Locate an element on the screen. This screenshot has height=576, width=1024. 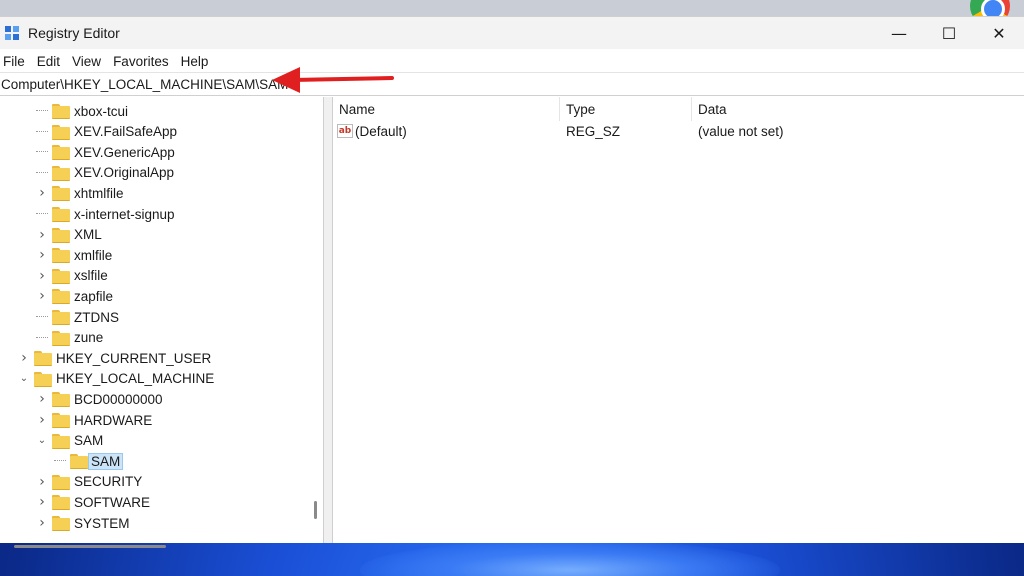
tree-item: › xslfile is located at coordinates (72, 276).